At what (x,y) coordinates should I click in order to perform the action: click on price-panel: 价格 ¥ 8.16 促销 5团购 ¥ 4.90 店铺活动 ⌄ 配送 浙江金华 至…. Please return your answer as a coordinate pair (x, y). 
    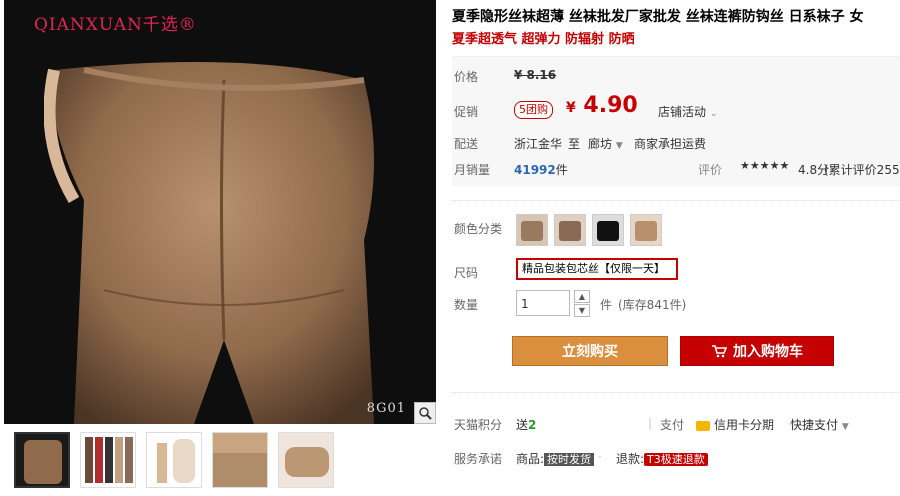
    Looking at the image, I should click on (676, 121).